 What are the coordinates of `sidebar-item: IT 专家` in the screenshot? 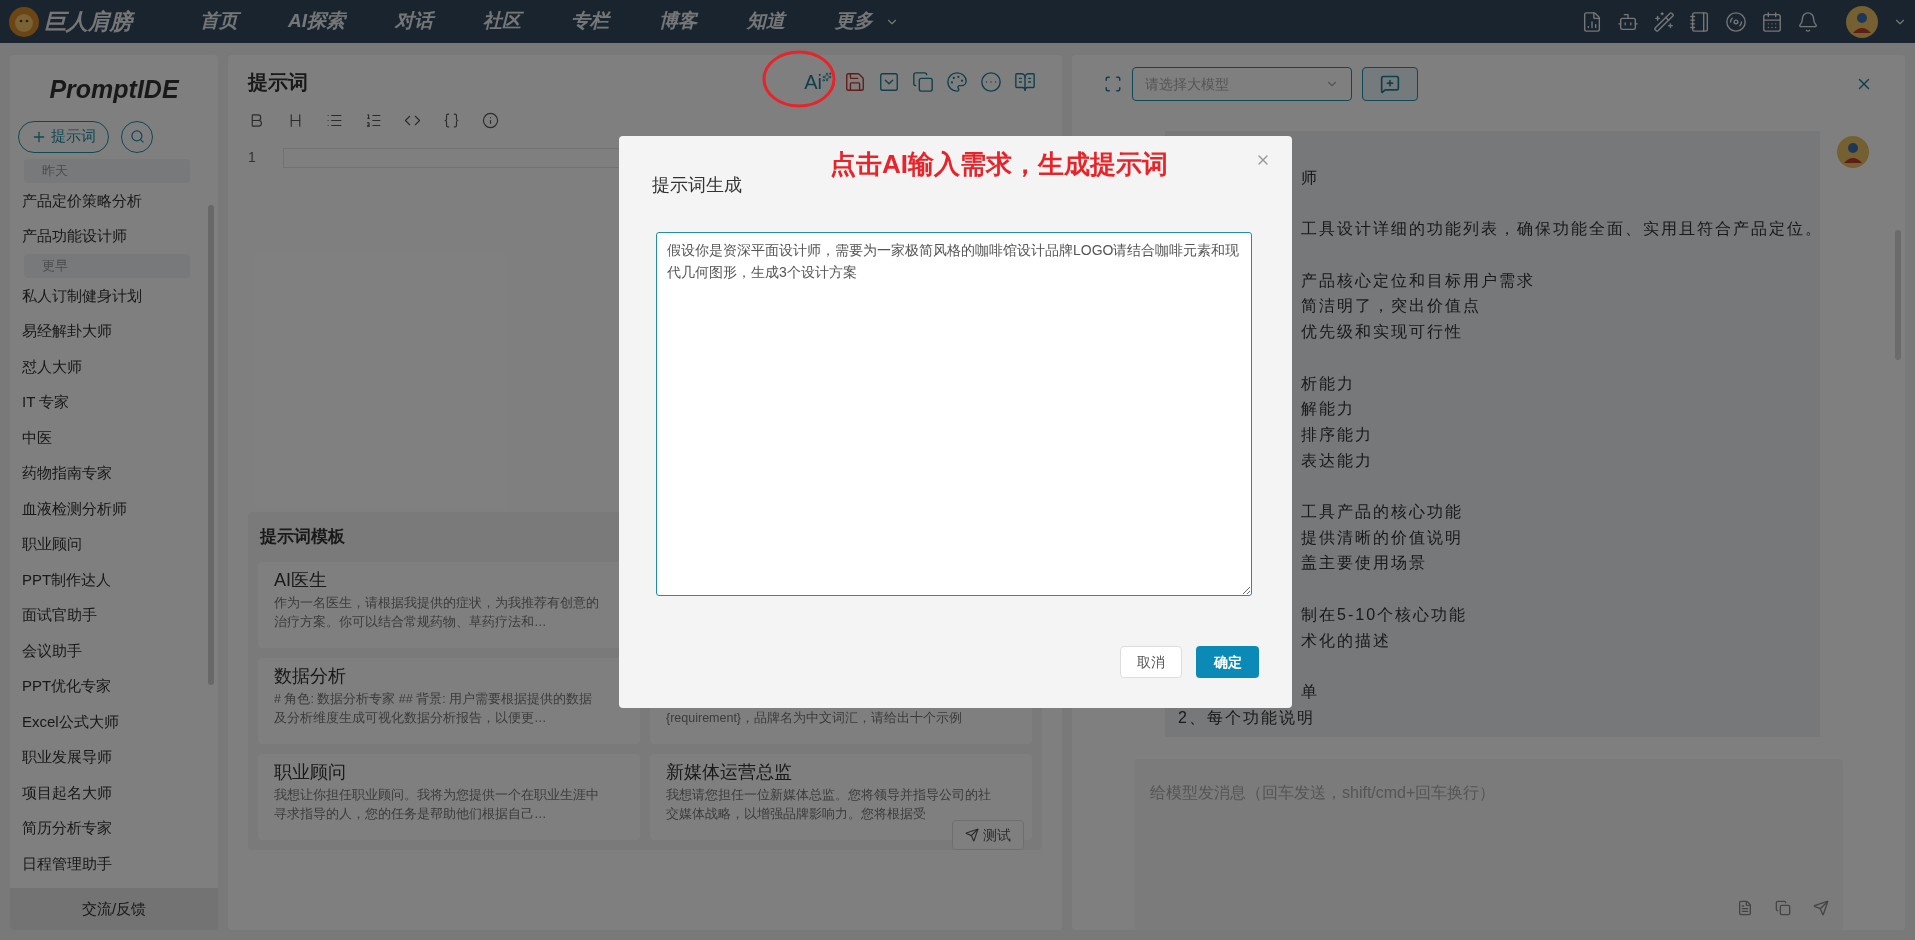 It's located at (107, 402).